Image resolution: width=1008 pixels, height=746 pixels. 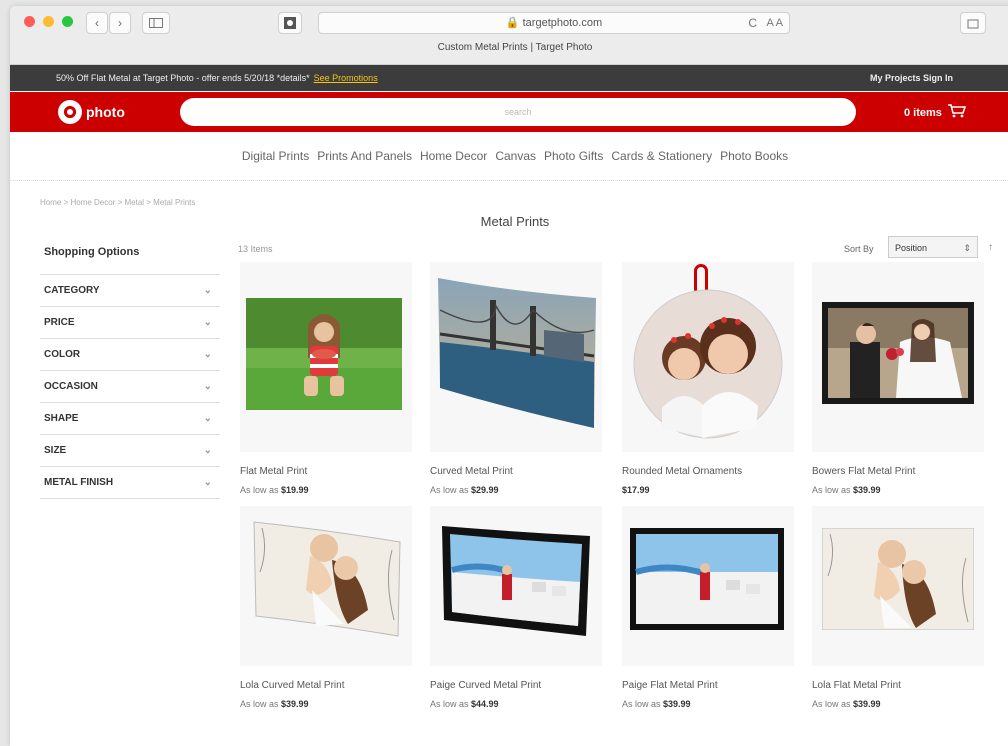 What do you see at coordinates (485, 490) in the screenshot?
I see `price-value: $29.99` at bounding box center [485, 490].